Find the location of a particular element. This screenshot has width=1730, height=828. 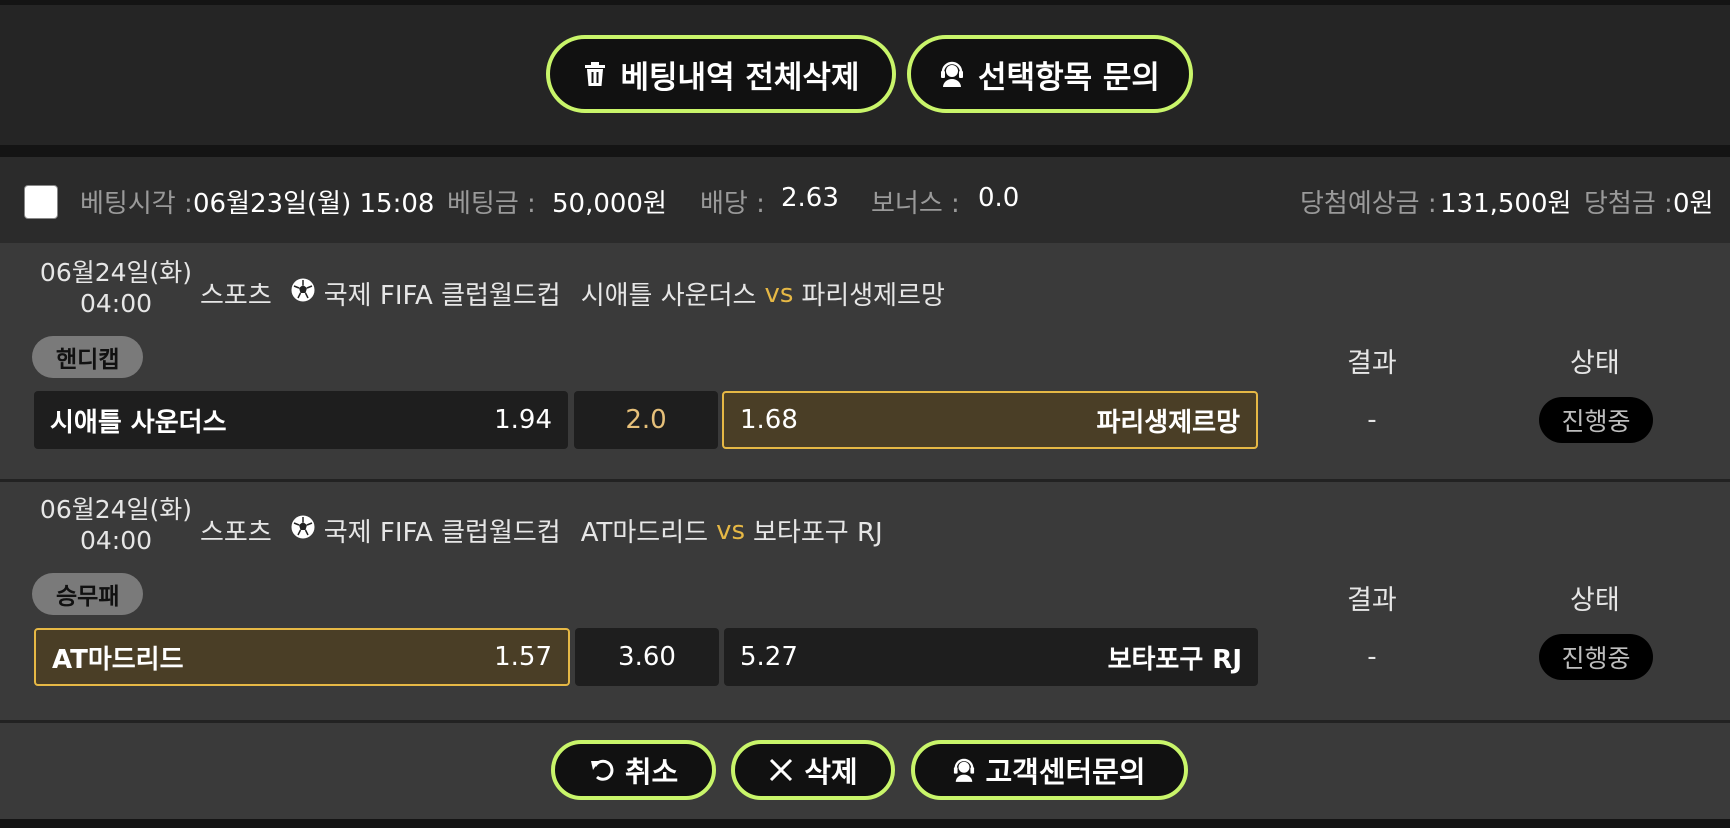

match-info: 스포츠 국제 FIFA 클럽월드컵 시애틀 사운더스 vs 파리생제르망 is located at coordinates (572, 293).